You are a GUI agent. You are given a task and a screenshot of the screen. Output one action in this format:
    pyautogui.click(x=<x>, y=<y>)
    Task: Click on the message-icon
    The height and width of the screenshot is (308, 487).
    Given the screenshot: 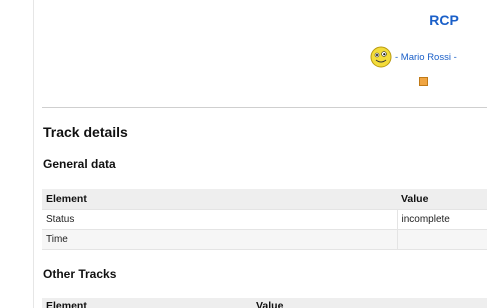 What is the action you would take?
    pyautogui.click(x=423, y=81)
    